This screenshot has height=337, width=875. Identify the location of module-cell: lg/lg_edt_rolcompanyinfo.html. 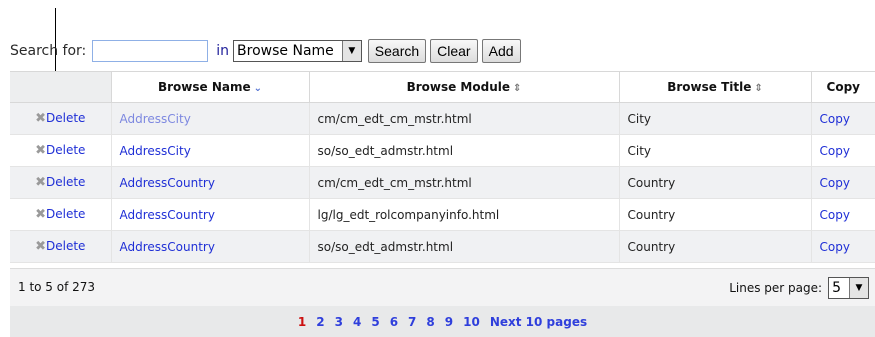
(464, 214).